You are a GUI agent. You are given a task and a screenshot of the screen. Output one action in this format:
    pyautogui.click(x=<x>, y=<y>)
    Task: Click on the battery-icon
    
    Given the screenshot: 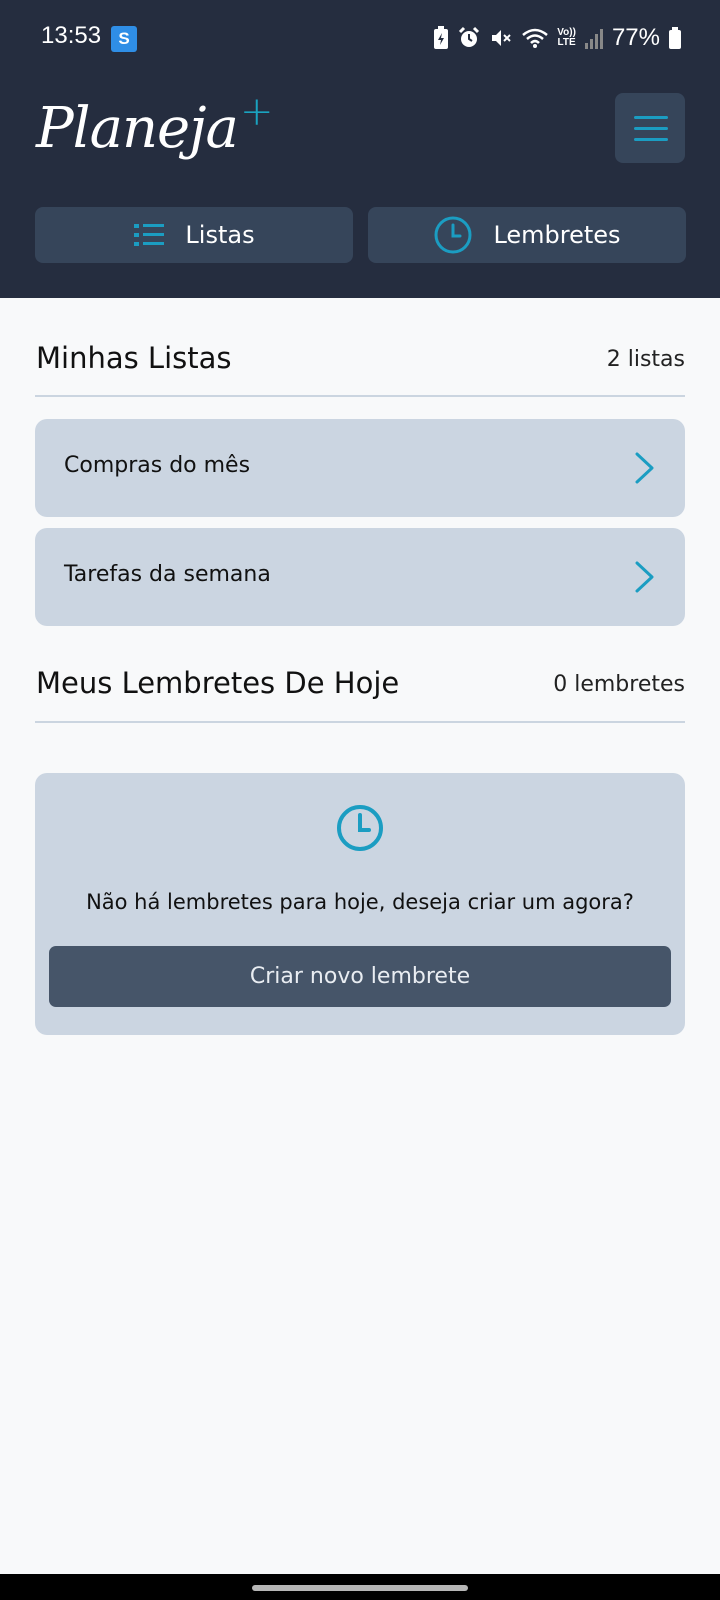 What is the action you would take?
    pyautogui.click(x=675, y=38)
    